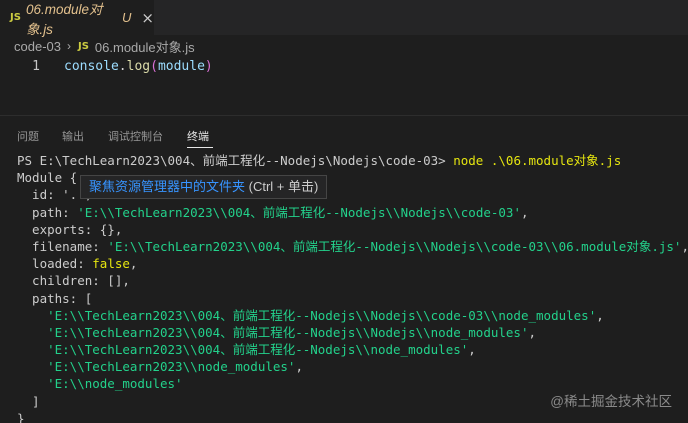 This screenshot has height=423, width=688. What do you see at coordinates (36, 66) in the screenshot?
I see `line-number: 1` at bounding box center [36, 66].